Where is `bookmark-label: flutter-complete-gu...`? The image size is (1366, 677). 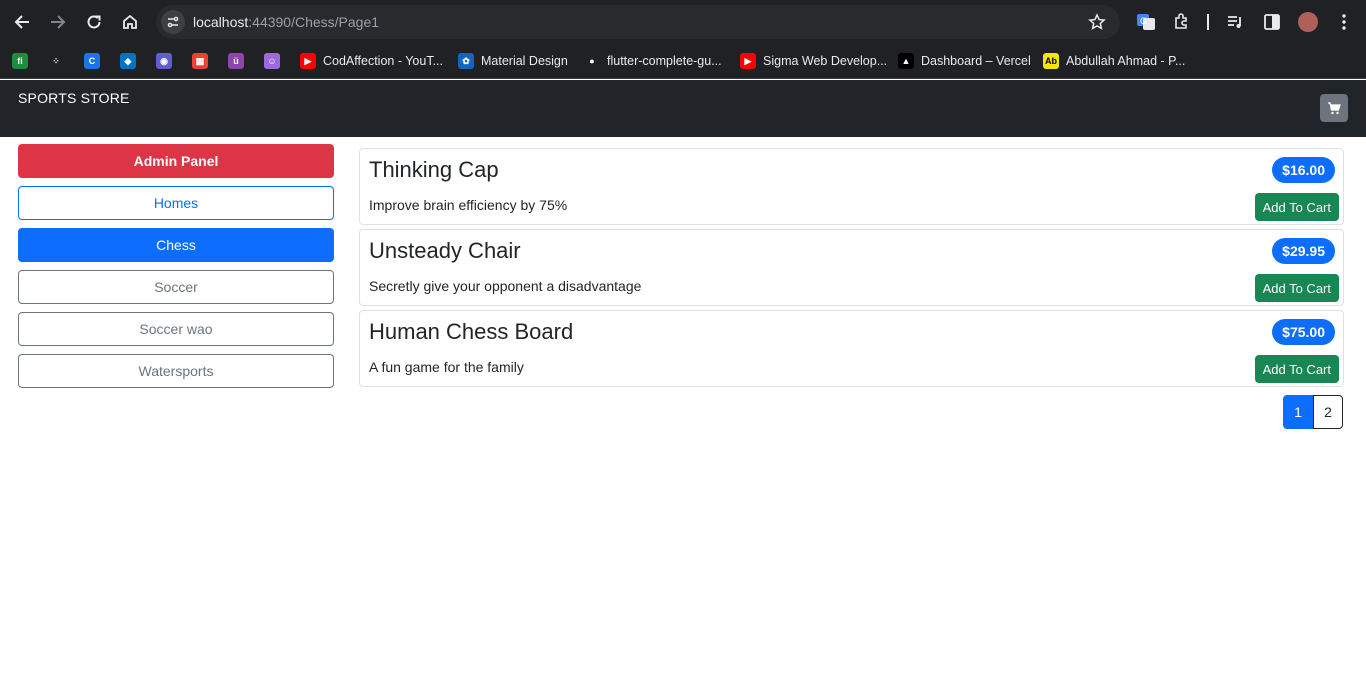
bookmark-label: flutter-complete-gu... is located at coordinates (664, 61).